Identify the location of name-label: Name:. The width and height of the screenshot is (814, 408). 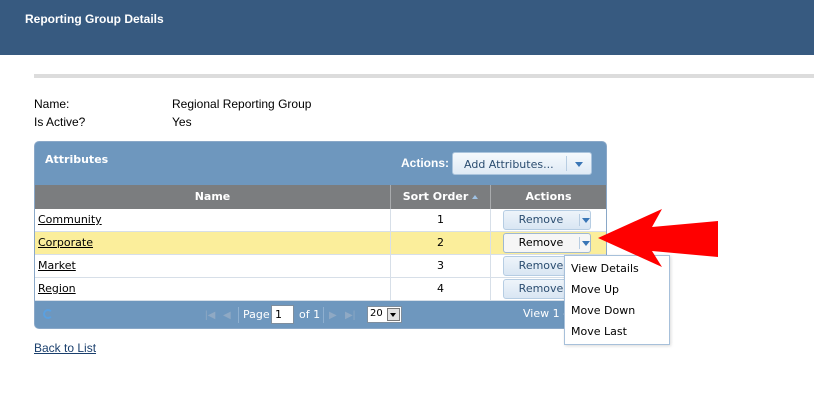
(52, 104).